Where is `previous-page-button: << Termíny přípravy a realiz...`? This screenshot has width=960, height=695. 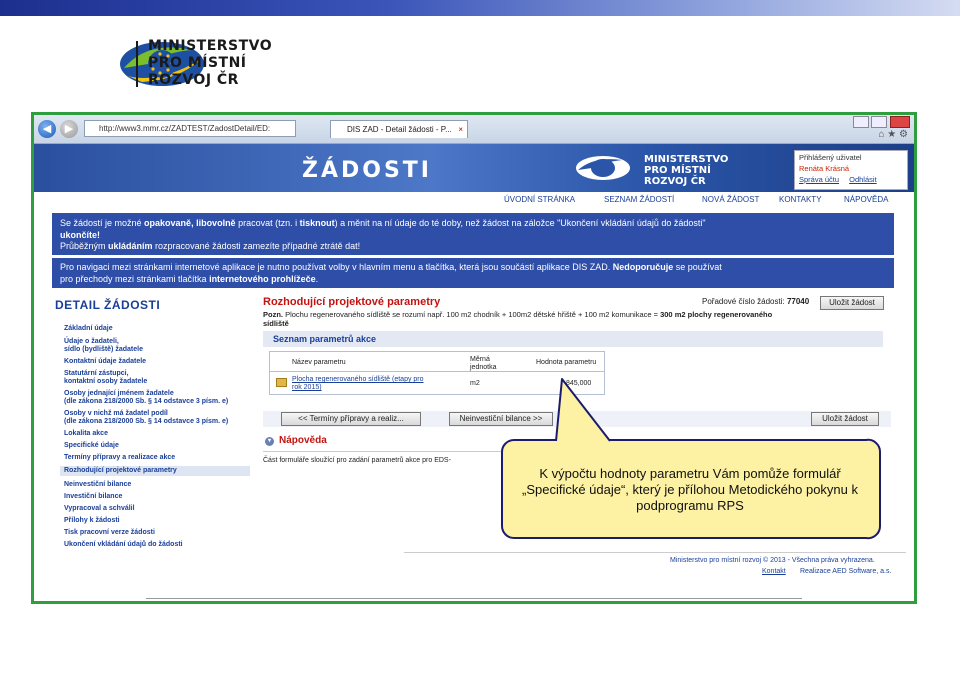
previous-page-button: << Termíny přípravy a realiz... is located at coordinates (351, 419).